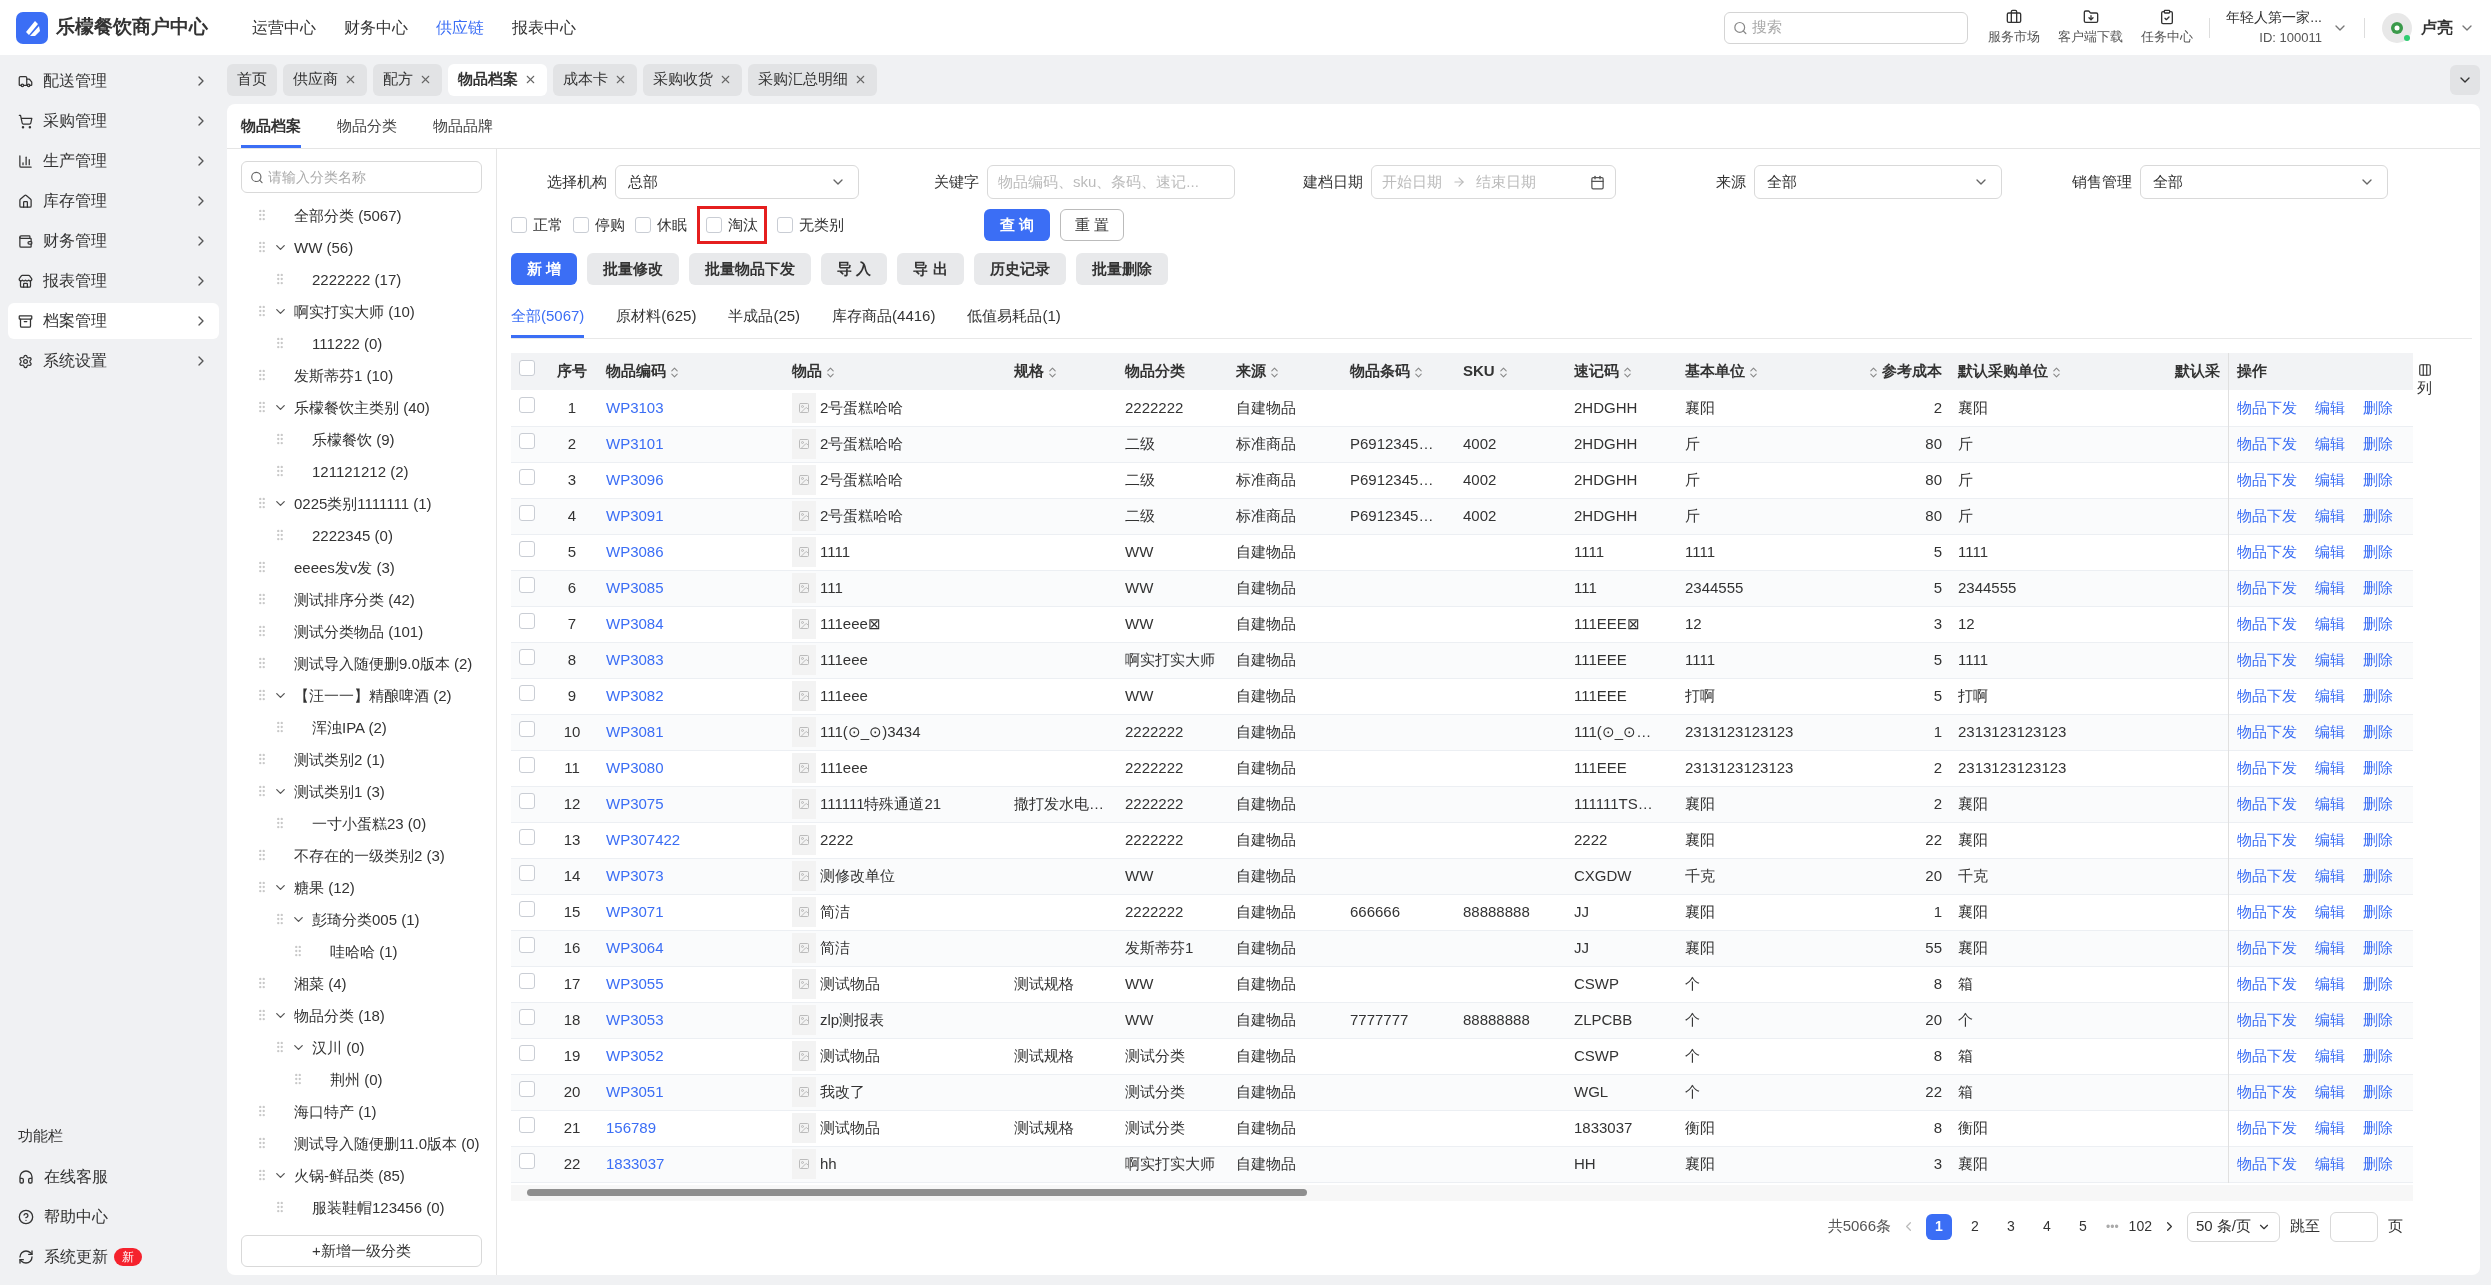 This screenshot has width=2491, height=1285. What do you see at coordinates (544, 27) in the screenshot?
I see `nav-link: 报表中心` at bounding box center [544, 27].